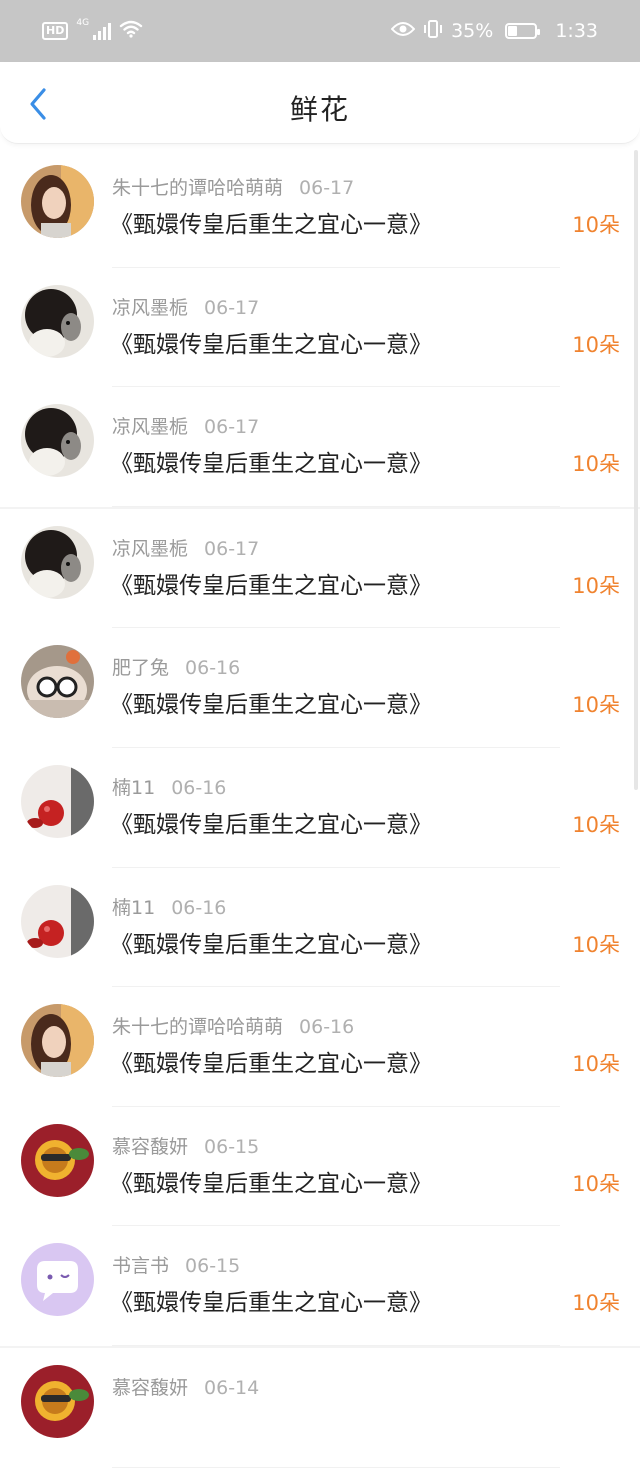 Image resolution: width=640 pixels, height=1468 pixels. What do you see at coordinates (140, 1266) in the screenshot?
I see `user-name: 书言书` at bounding box center [140, 1266].